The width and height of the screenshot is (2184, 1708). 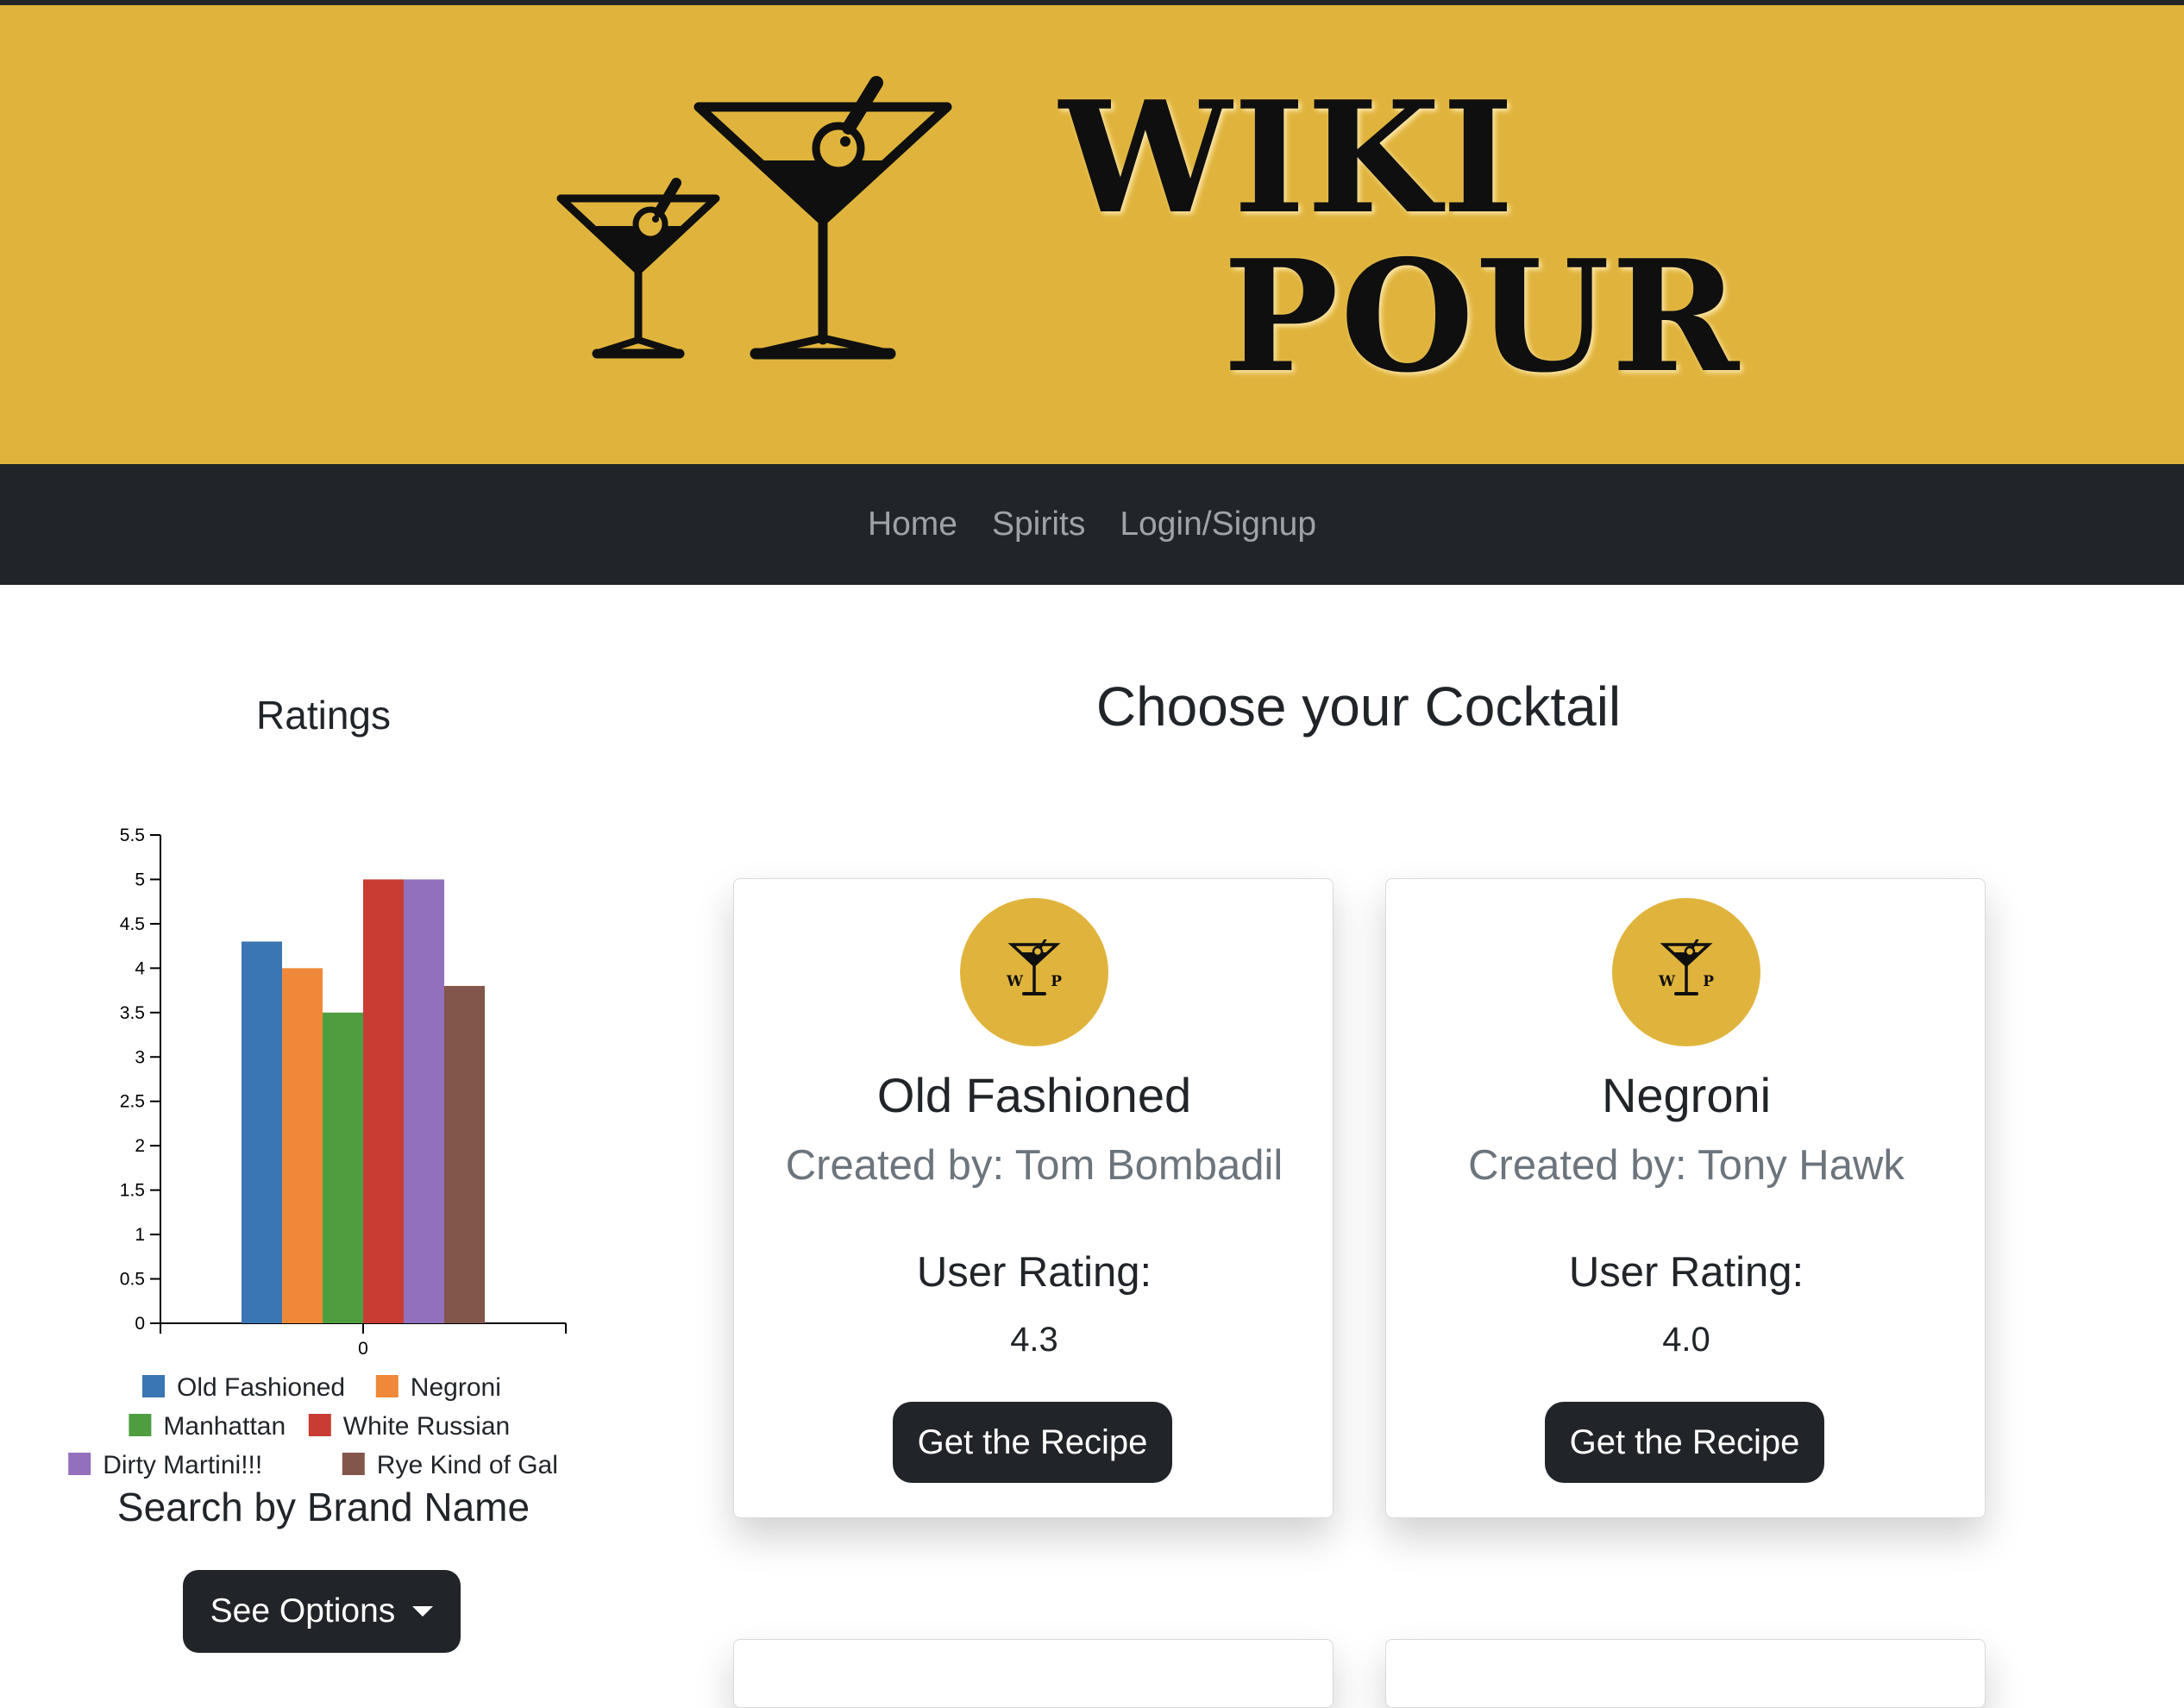 I want to click on page-title: Choose your Cocktail, so click(x=1358, y=706).